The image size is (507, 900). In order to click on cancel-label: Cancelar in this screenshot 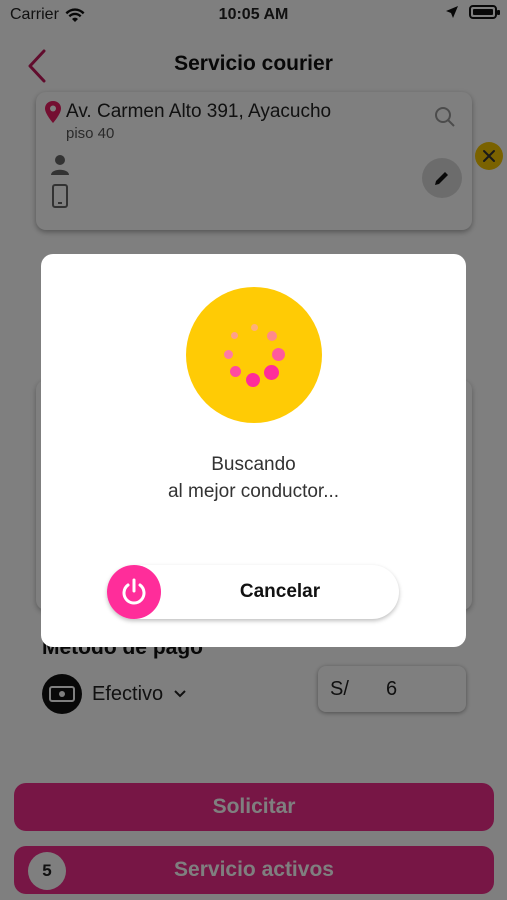, I will do `click(280, 591)`.